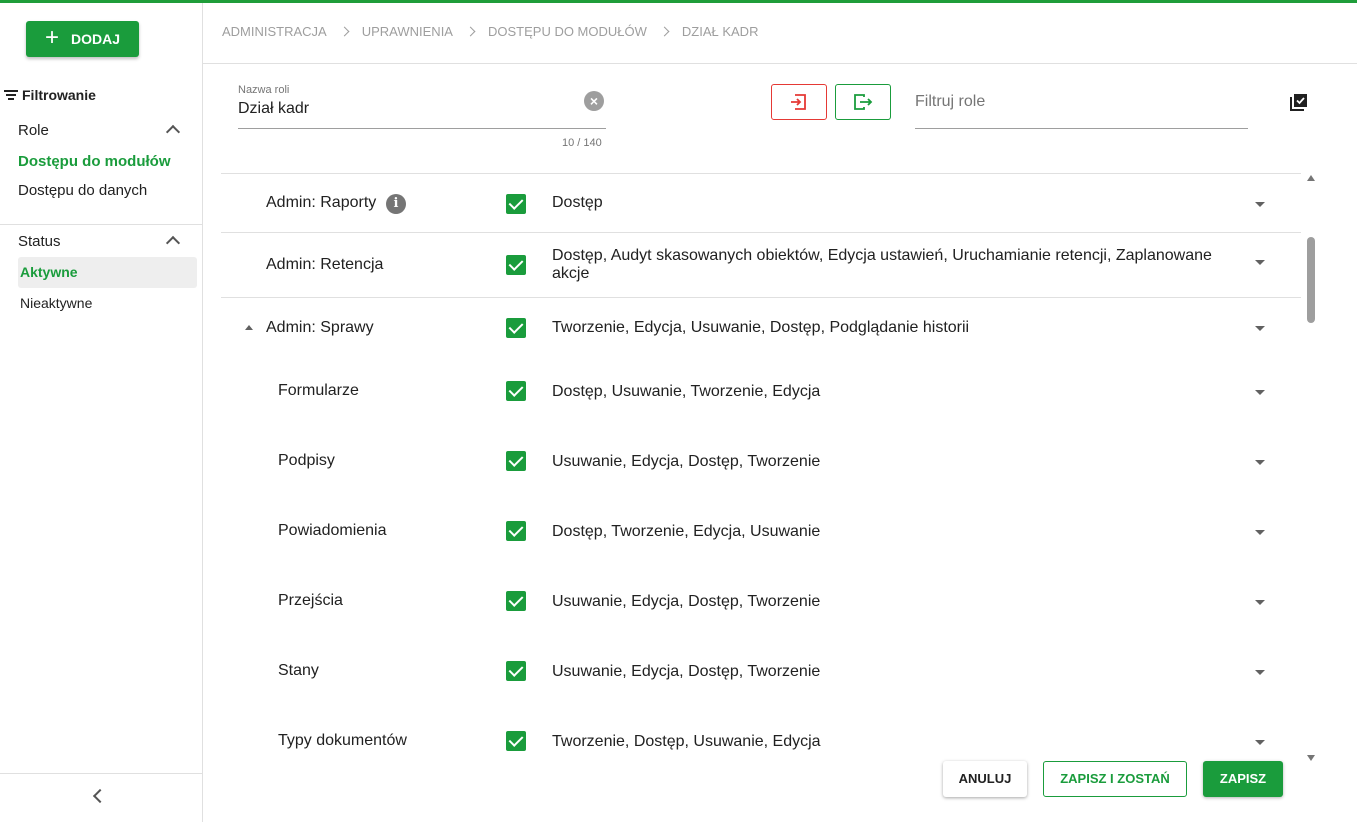 The image size is (1357, 822). Describe the element at coordinates (325, 264) in the screenshot. I see `row-module-name: Admin: Retencja` at that location.